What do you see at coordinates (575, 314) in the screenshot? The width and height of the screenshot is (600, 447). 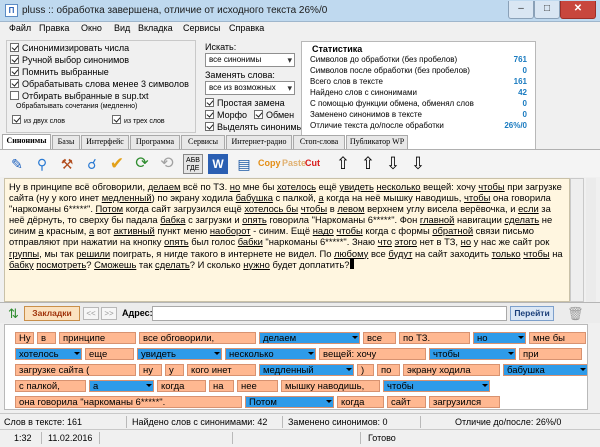 I see `trash-icon: 🗑` at bounding box center [575, 314].